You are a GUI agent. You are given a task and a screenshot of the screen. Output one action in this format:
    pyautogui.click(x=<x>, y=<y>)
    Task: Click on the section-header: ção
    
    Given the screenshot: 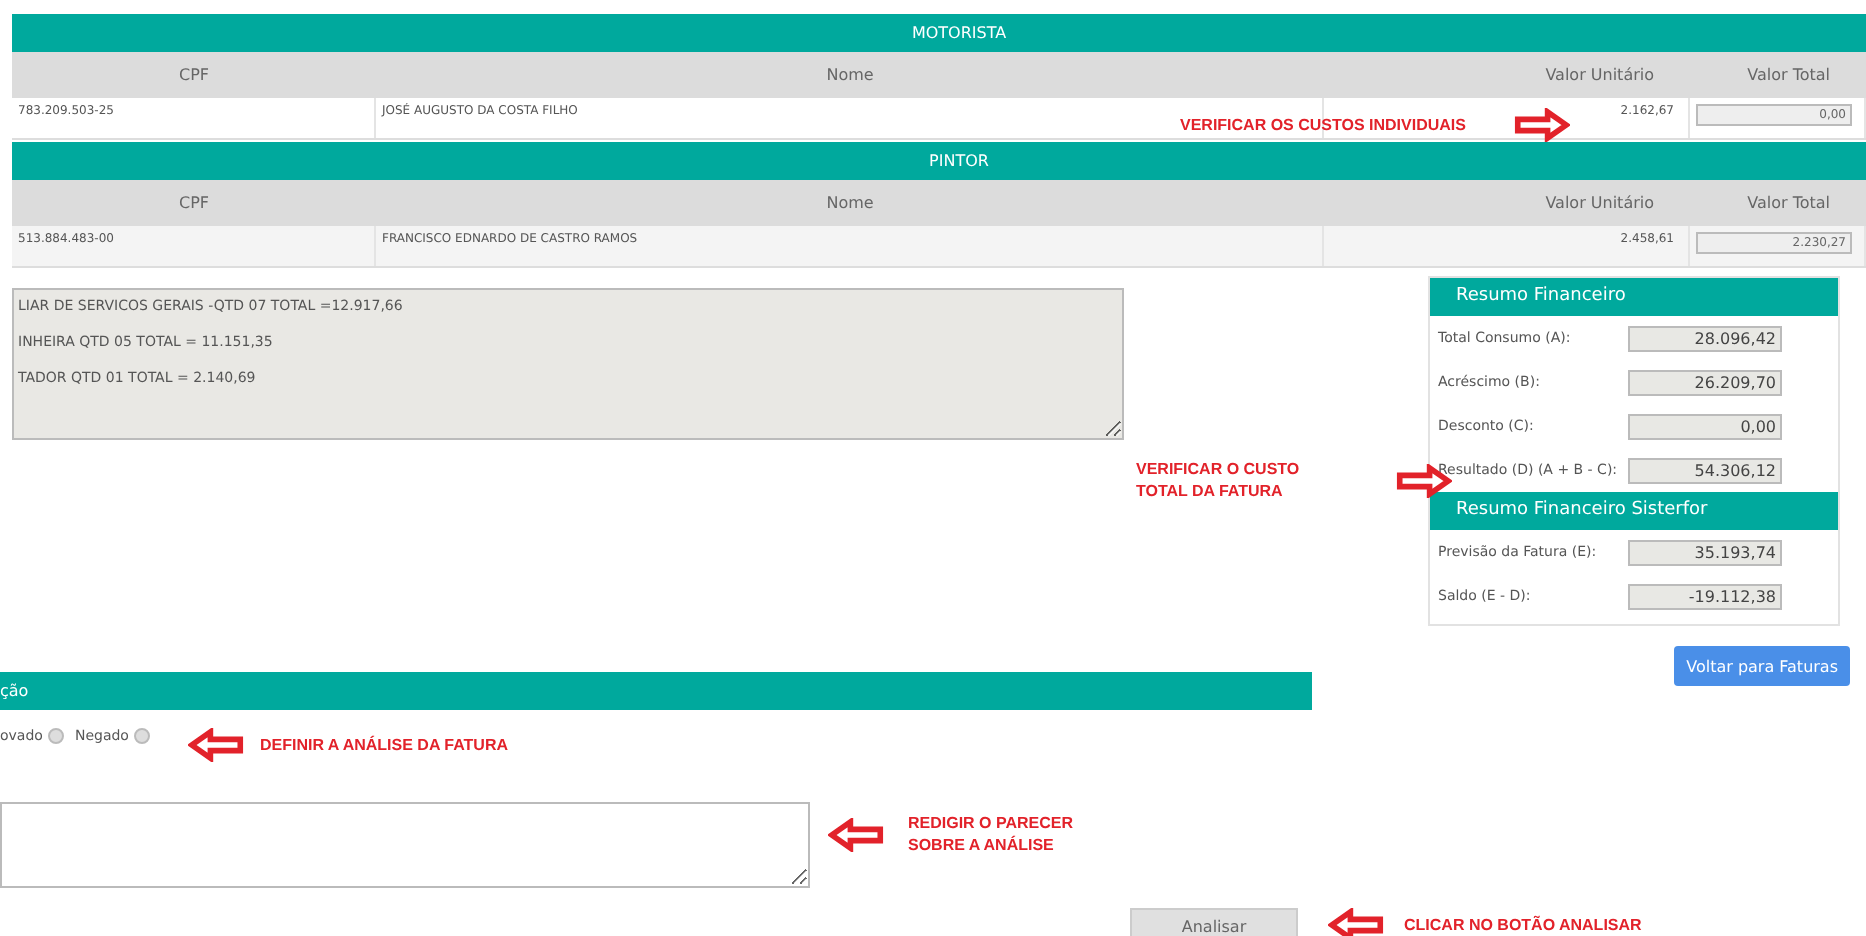 What is the action you would take?
    pyautogui.click(x=656, y=691)
    